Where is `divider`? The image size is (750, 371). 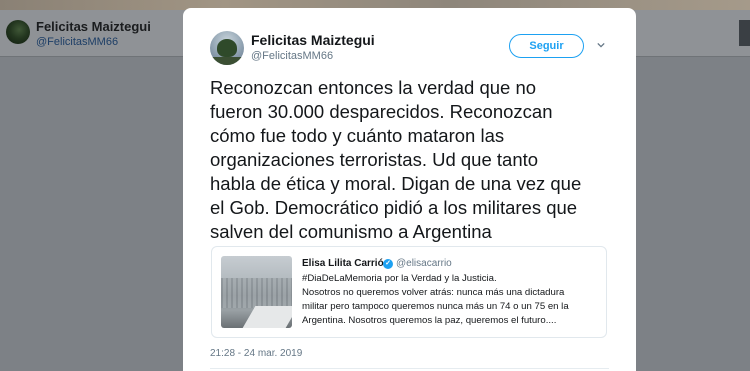 divider is located at coordinates (409, 368).